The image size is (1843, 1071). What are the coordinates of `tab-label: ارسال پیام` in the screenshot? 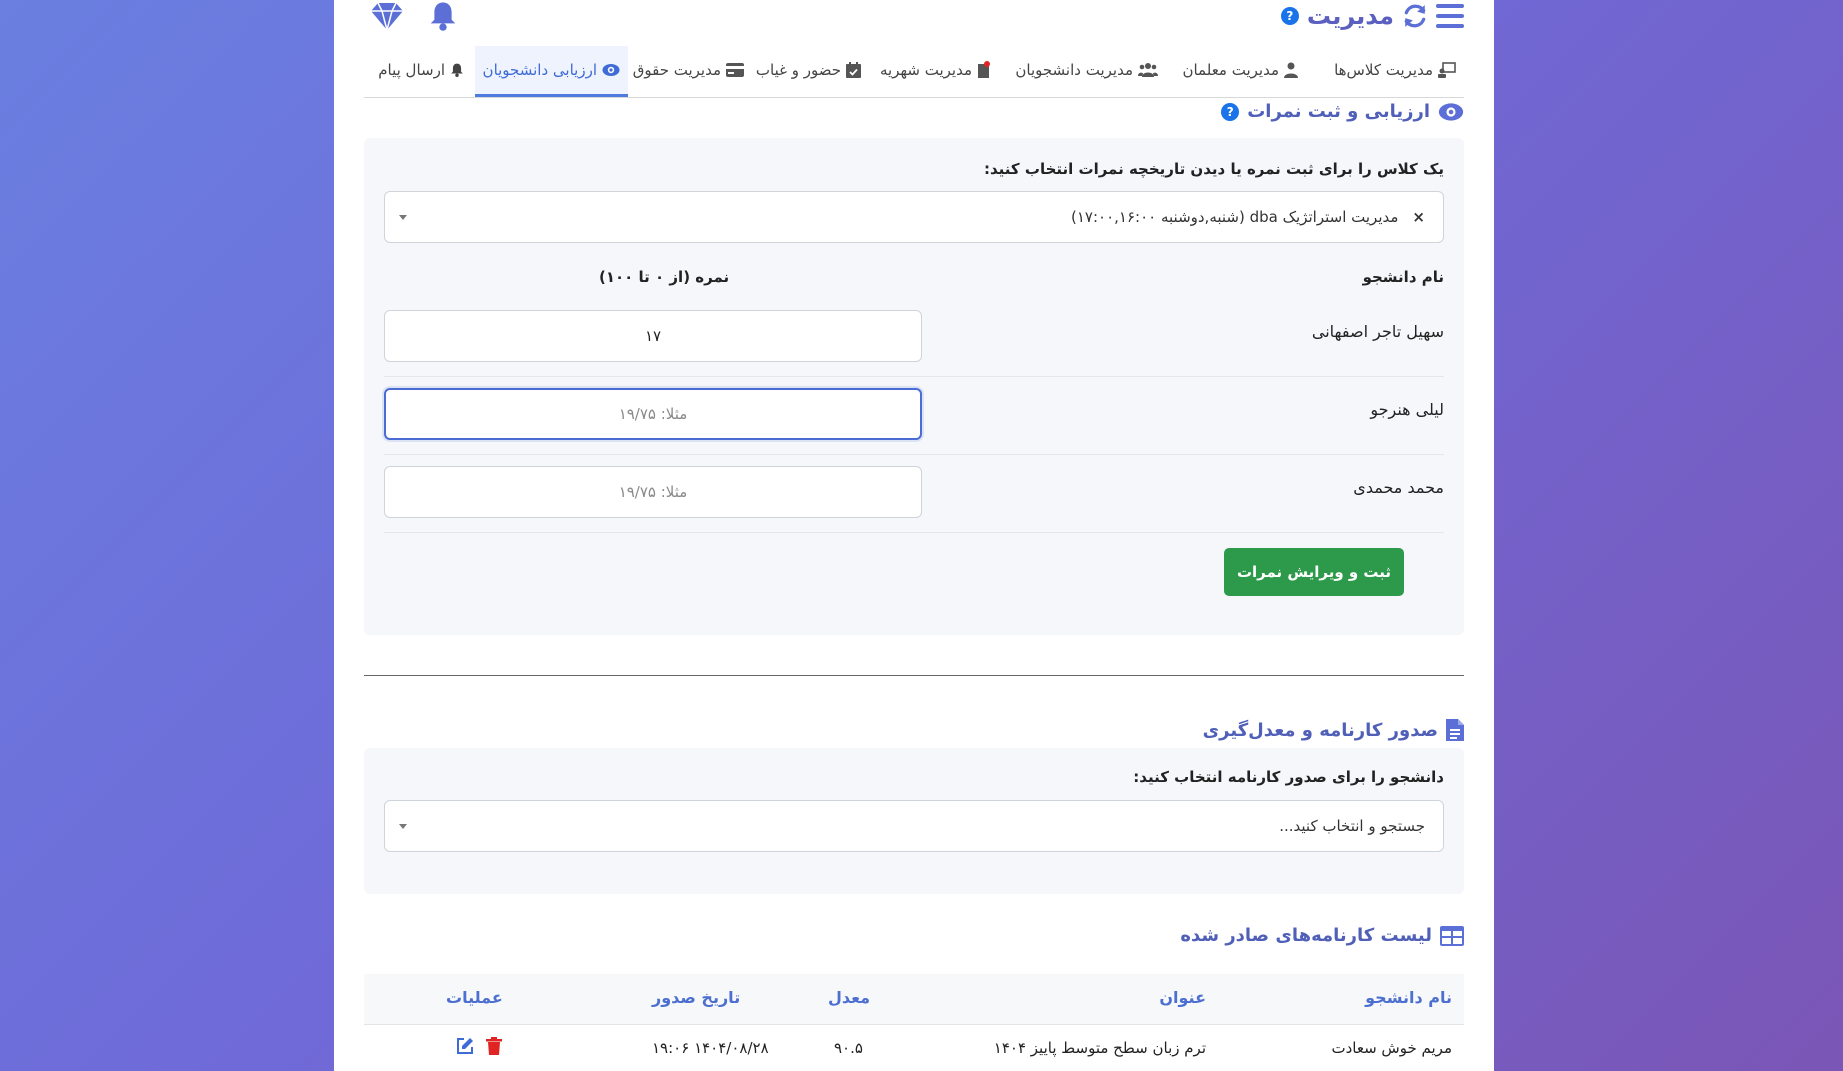 It's located at (411, 70).